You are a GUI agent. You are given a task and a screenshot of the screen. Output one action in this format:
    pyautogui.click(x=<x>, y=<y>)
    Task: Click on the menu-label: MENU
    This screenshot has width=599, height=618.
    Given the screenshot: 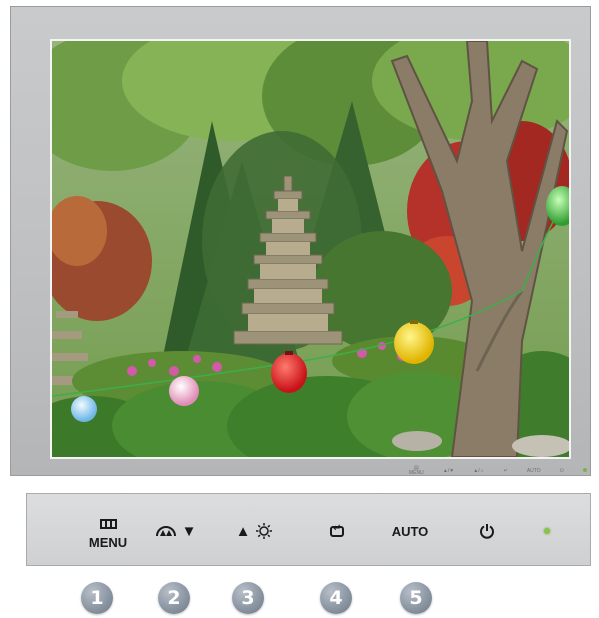 What is the action you would take?
    pyautogui.click(x=108, y=542)
    